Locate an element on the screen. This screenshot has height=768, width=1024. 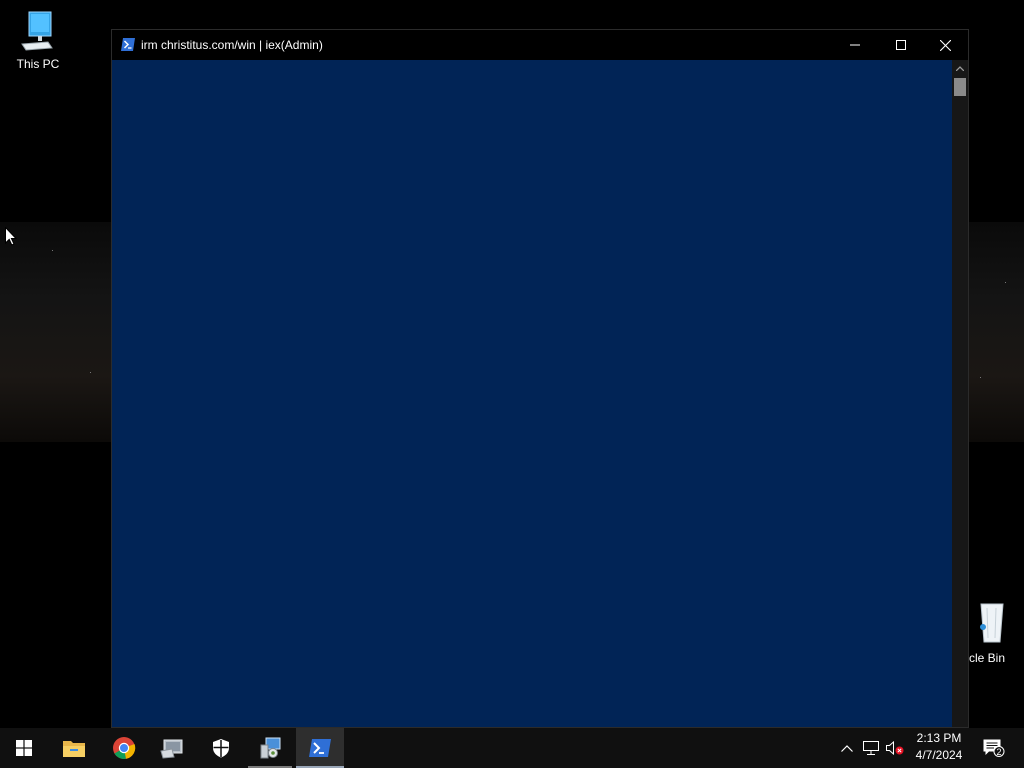
clock-time: 2:13 PM is located at coordinates (939, 738).